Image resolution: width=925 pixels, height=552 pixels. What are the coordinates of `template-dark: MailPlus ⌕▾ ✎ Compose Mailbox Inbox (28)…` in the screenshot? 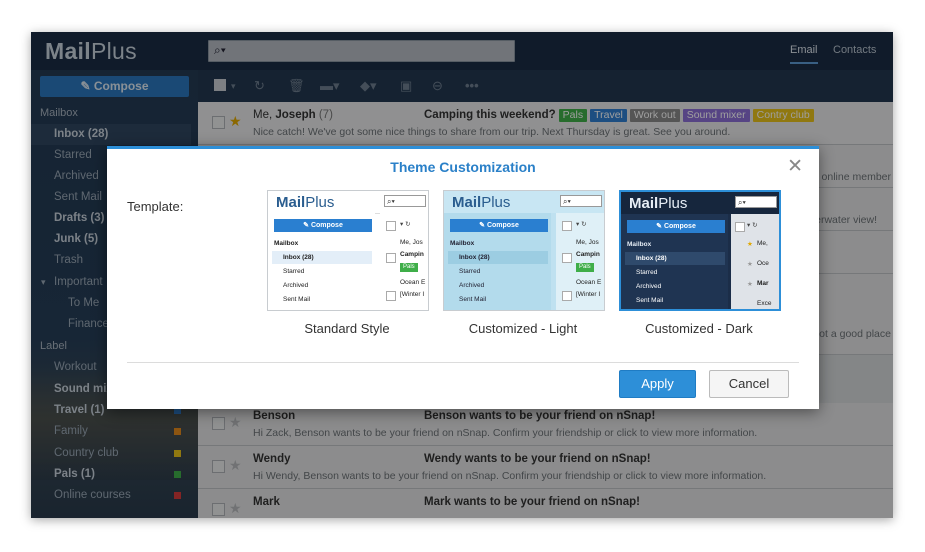 It's located at (700, 250).